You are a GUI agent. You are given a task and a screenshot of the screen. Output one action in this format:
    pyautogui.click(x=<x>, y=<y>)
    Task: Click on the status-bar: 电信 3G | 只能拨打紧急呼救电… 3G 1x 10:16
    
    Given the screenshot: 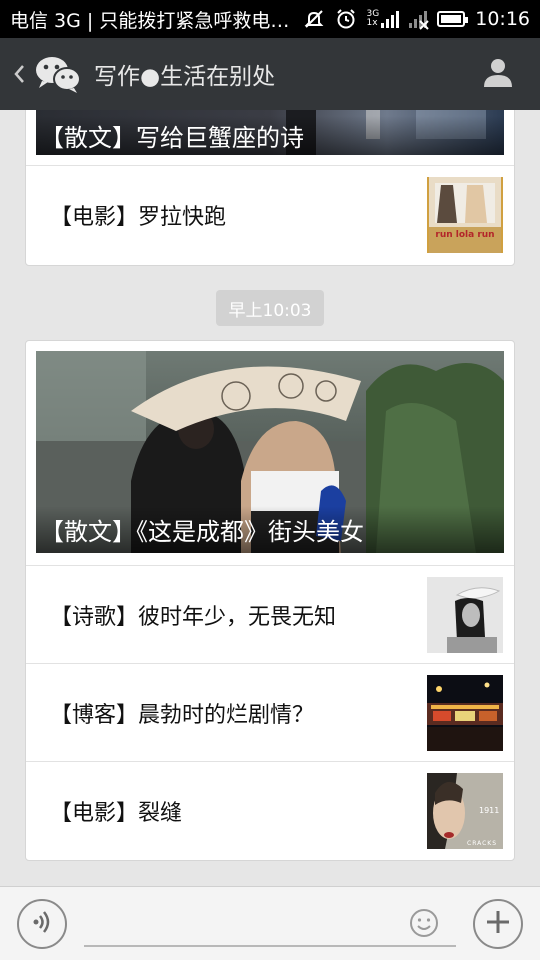 What is the action you would take?
    pyautogui.click(x=270, y=19)
    